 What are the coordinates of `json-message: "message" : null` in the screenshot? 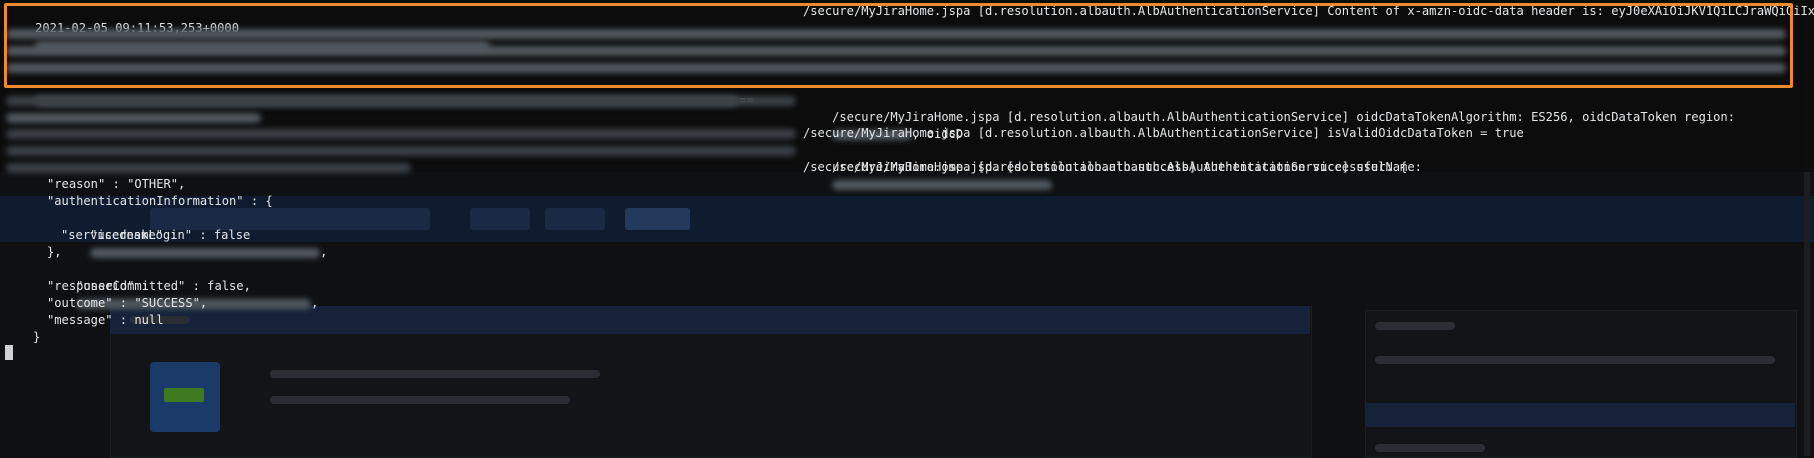 It's located at (105, 320).